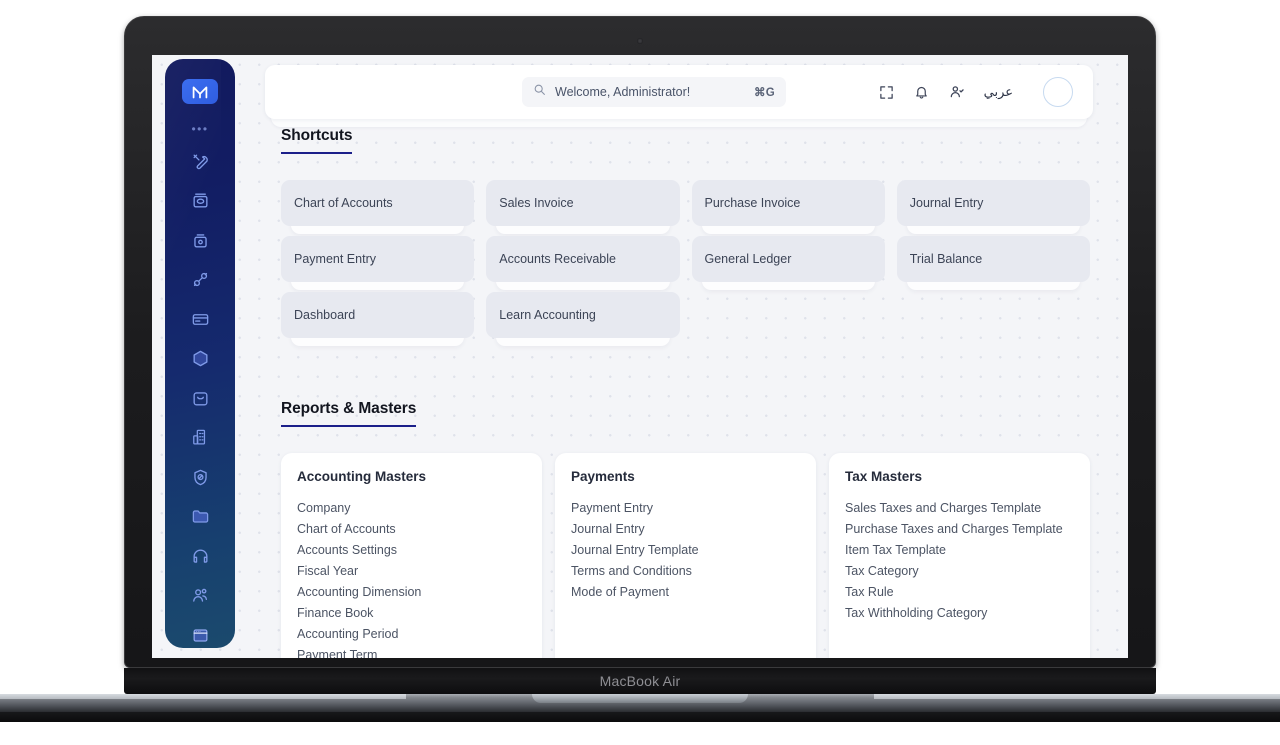 The image size is (1280, 745). What do you see at coordinates (959, 591) in the screenshot?
I see `master-link: Tax Rule` at bounding box center [959, 591].